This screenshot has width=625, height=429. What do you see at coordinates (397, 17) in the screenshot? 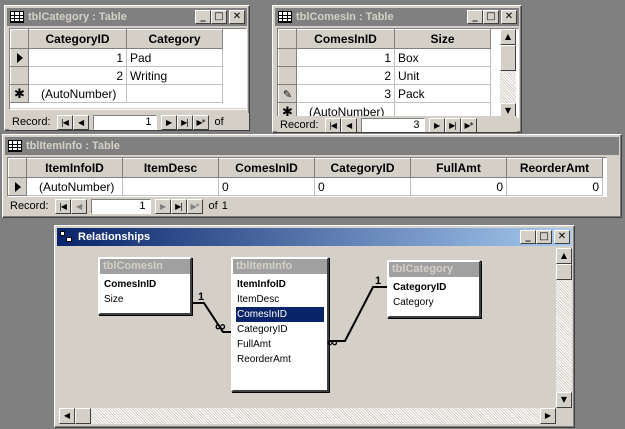
I see `comesin-title-bar: tblComesIn : Table _ □ ✕` at bounding box center [397, 17].